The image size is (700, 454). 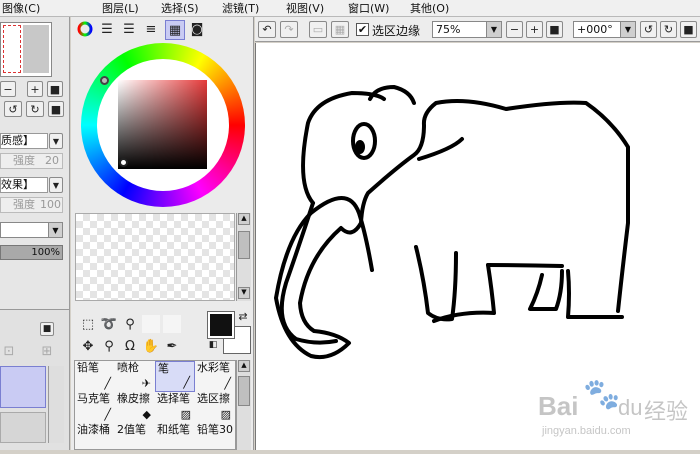 I want to click on move-icon: ✥, so click(x=88, y=346).